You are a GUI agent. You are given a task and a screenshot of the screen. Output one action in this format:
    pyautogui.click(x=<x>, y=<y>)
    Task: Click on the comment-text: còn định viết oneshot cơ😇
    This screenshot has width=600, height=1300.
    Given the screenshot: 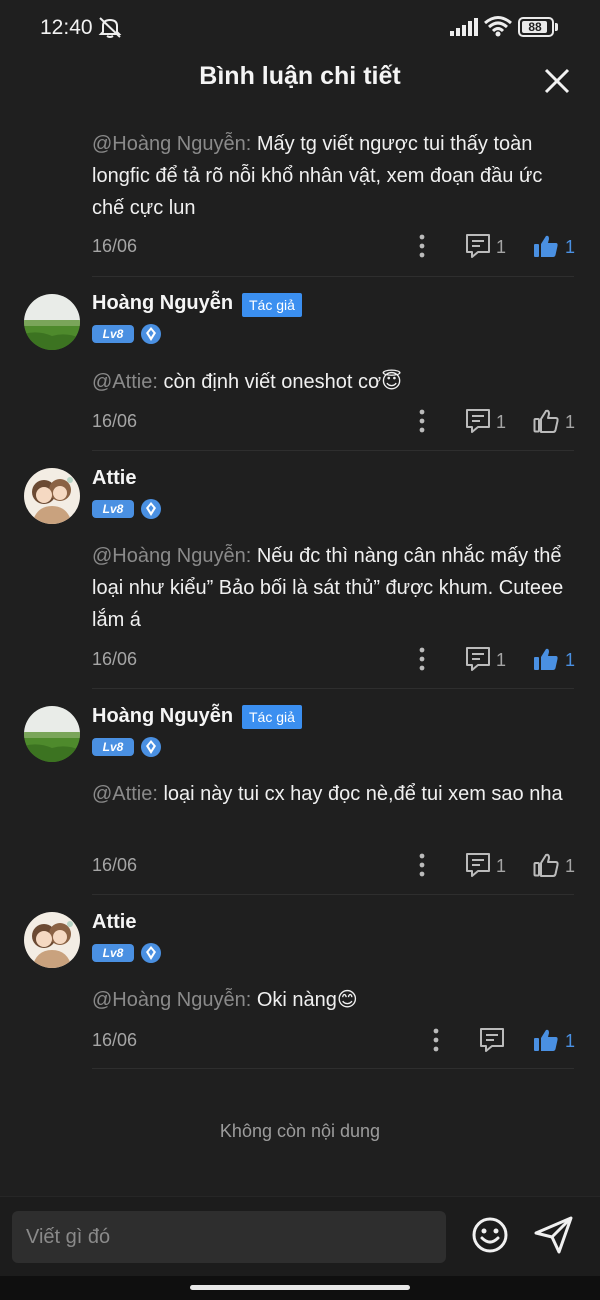 What is the action you would take?
    pyautogui.click(x=279, y=382)
    